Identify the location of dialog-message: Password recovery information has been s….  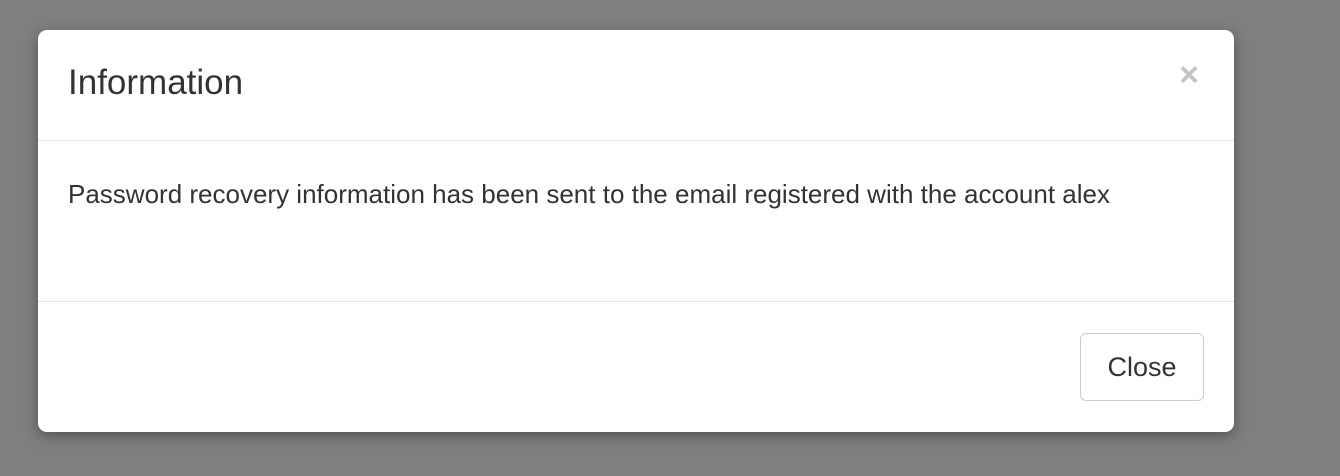
(589, 194).